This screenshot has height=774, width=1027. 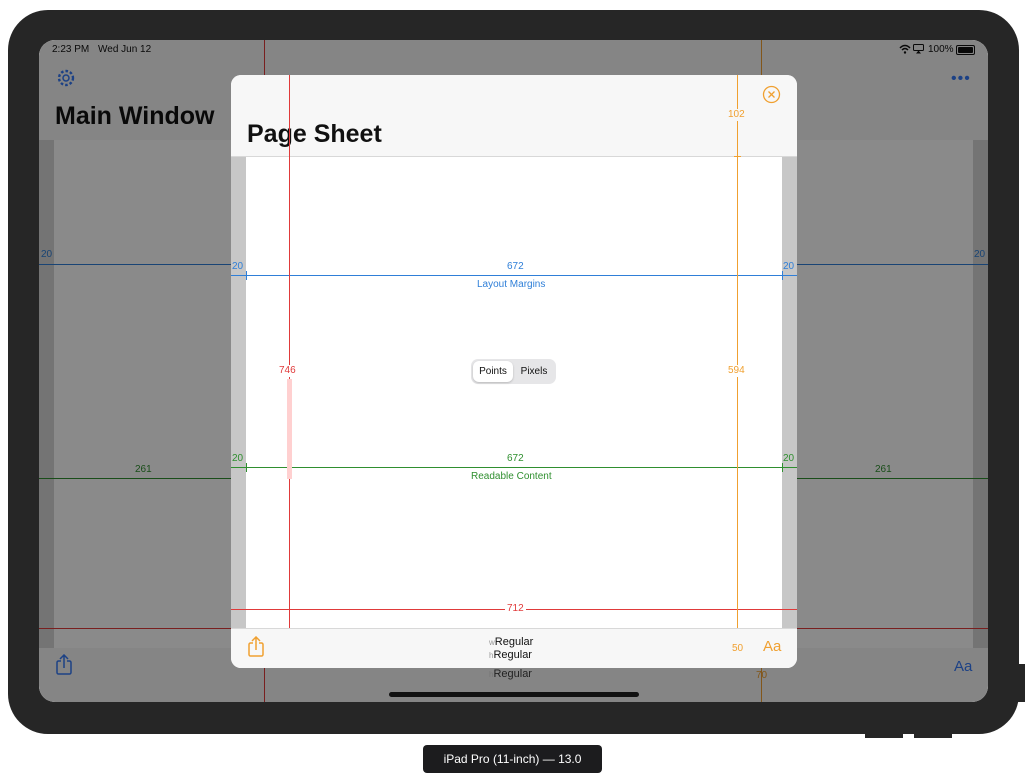 I want to click on readable-content-tick, so click(x=246, y=467).